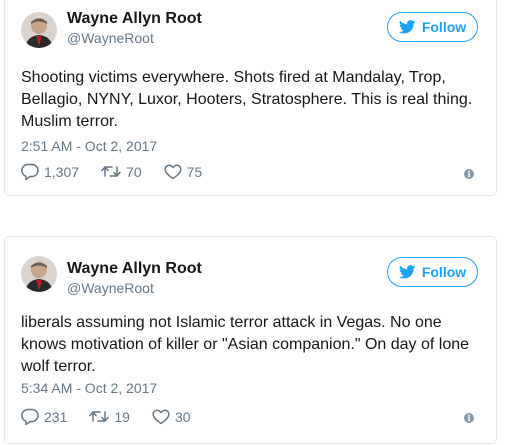  What do you see at coordinates (194, 171) in the screenshot?
I see `like-count: 75` at bounding box center [194, 171].